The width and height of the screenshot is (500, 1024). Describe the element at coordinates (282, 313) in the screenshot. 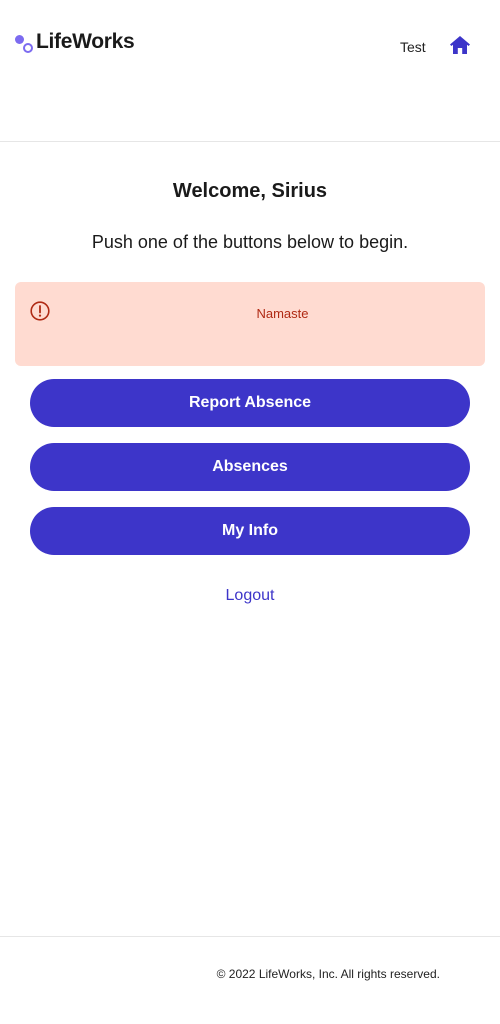

I see `alert-message: Namaste` at that location.